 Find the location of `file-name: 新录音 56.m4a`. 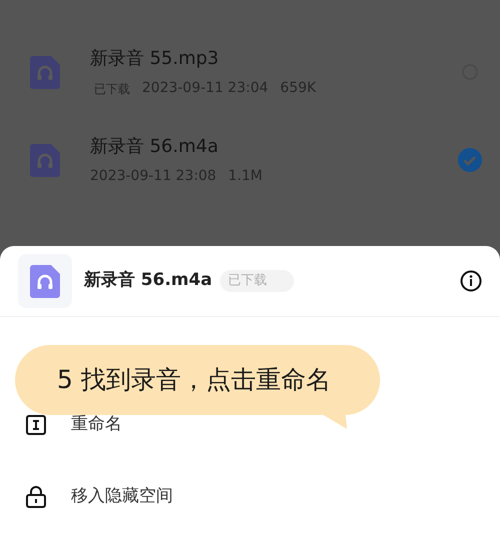

file-name: 新录音 56.m4a is located at coordinates (155, 147).